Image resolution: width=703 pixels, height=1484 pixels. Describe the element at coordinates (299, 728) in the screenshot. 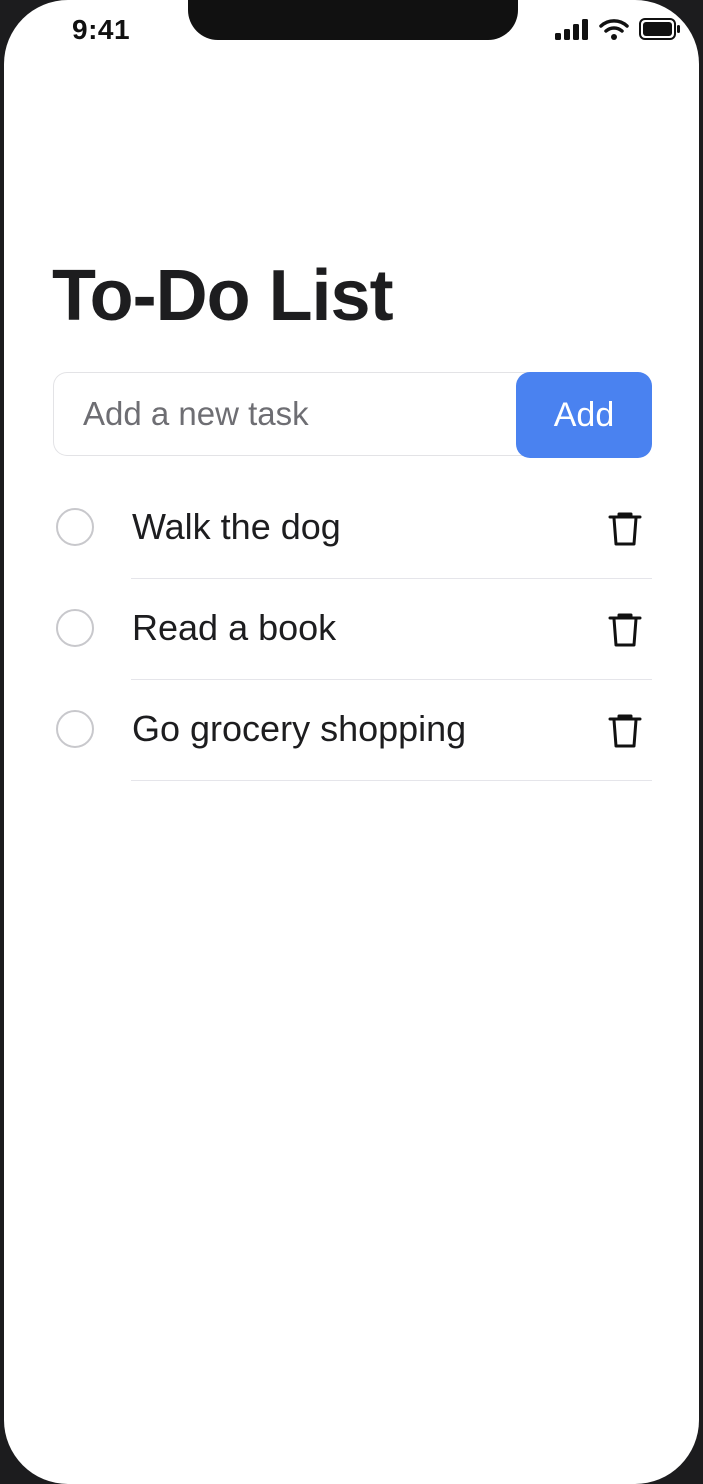

I see `task-label: Go grocery shopping` at that location.